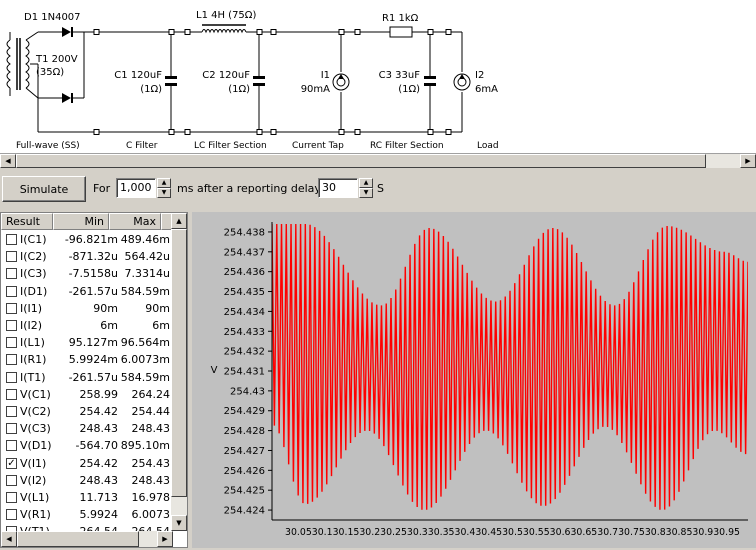 The width and height of the screenshot is (756, 550). I want to click on result-min: -564.70, so click(96, 446).